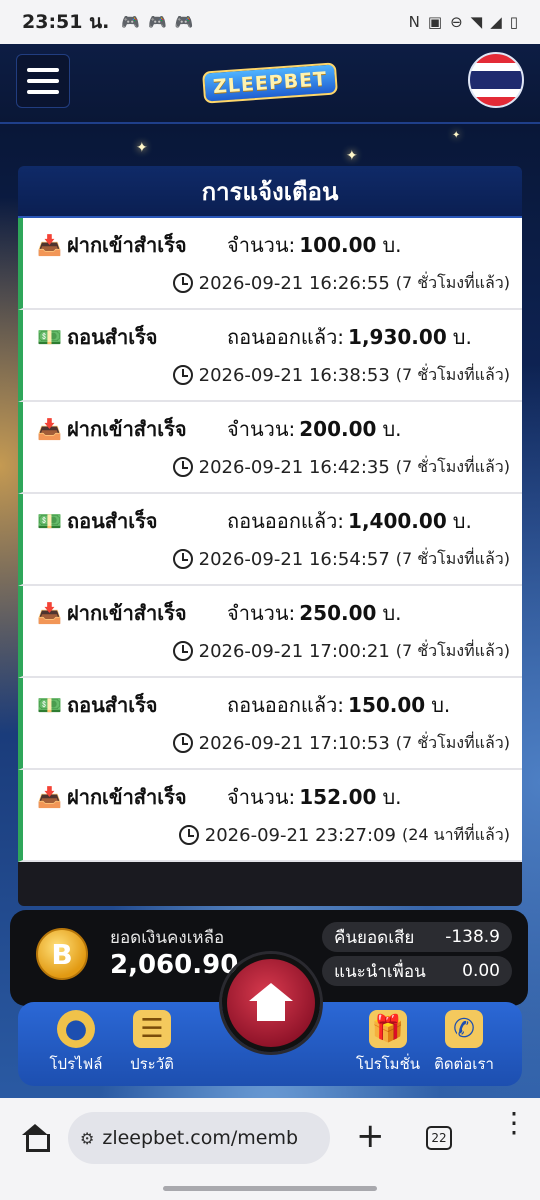  What do you see at coordinates (464, 1029) in the screenshot?
I see `phone-icon: ✆` at bounding box center [464, 1029].